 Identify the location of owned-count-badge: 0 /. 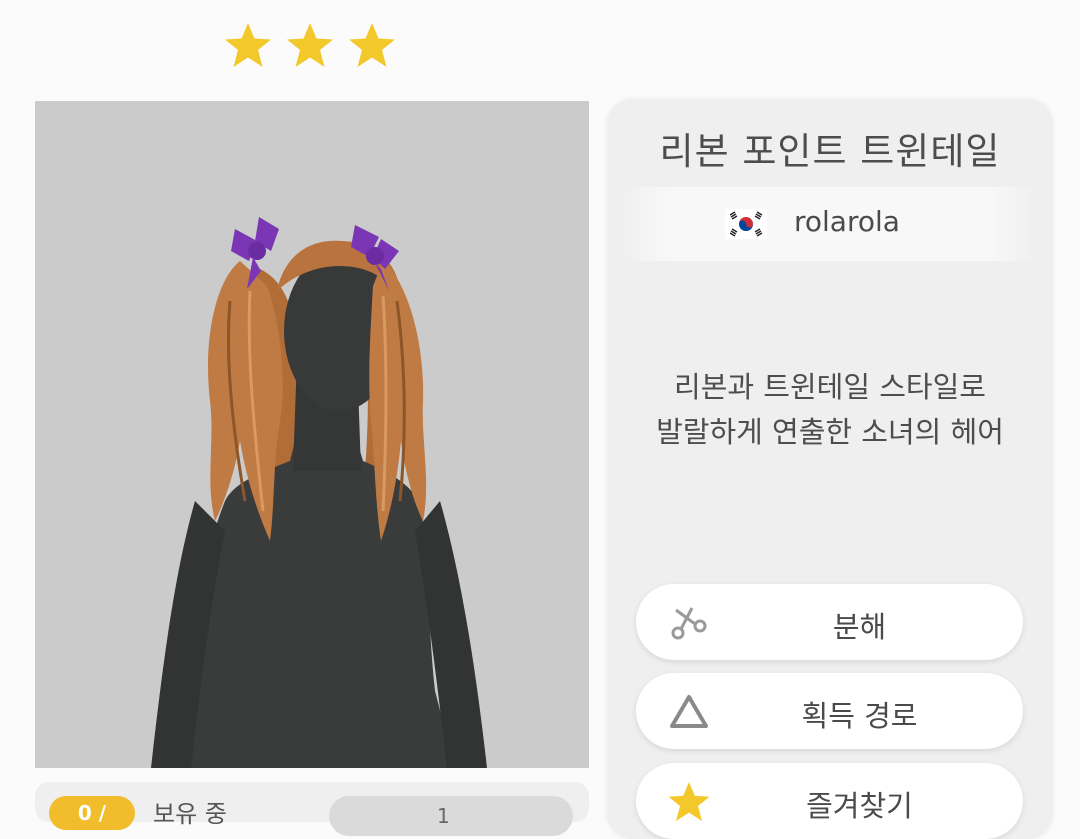
(92, 813).